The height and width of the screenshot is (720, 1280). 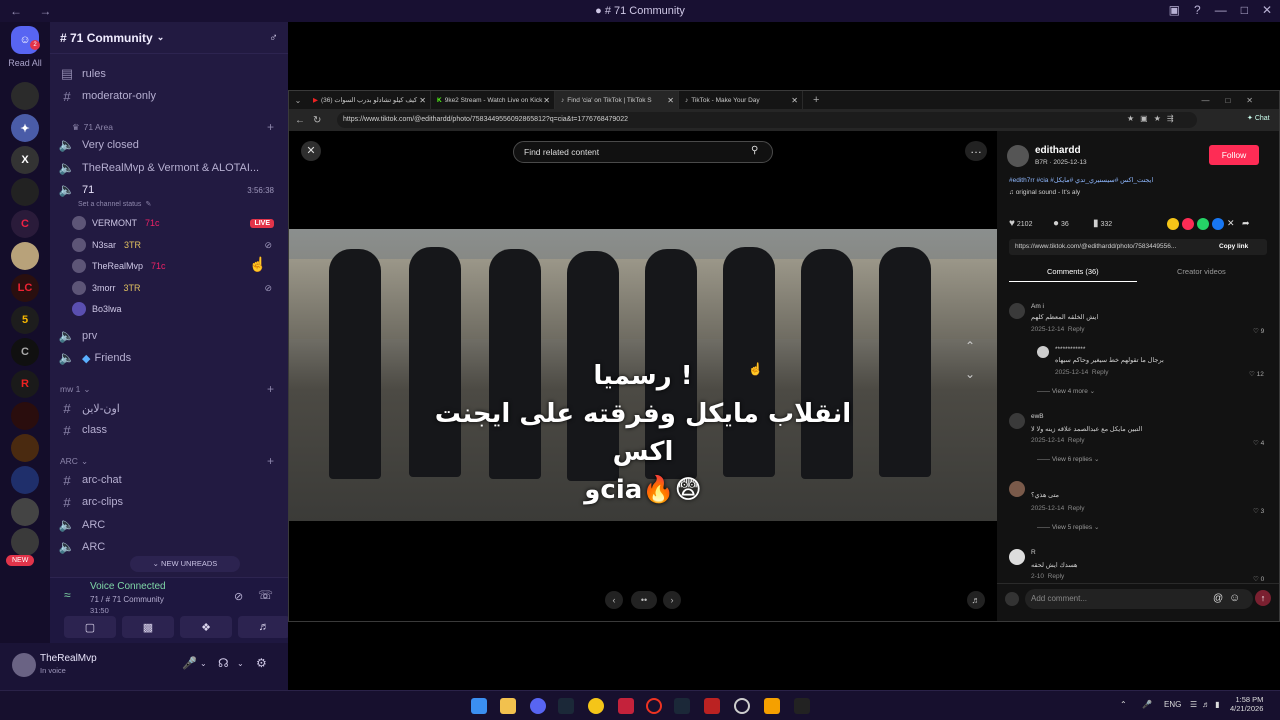 I want to click on browser-tab: ▶ كيف كيلو تشادلو بدرب السوات (36) ✕, so click(x=369, y=100).